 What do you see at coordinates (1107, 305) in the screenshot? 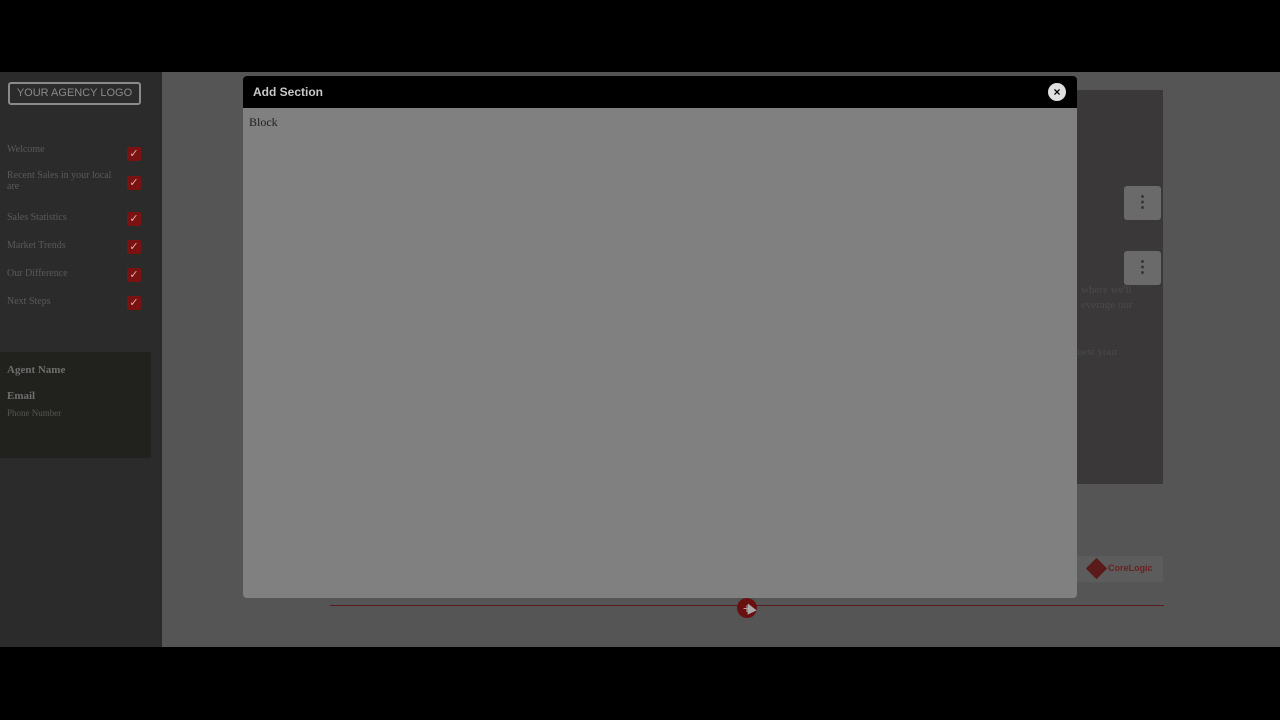
I see `preview-text-line: everage our` at bounding box center [1107, 305].